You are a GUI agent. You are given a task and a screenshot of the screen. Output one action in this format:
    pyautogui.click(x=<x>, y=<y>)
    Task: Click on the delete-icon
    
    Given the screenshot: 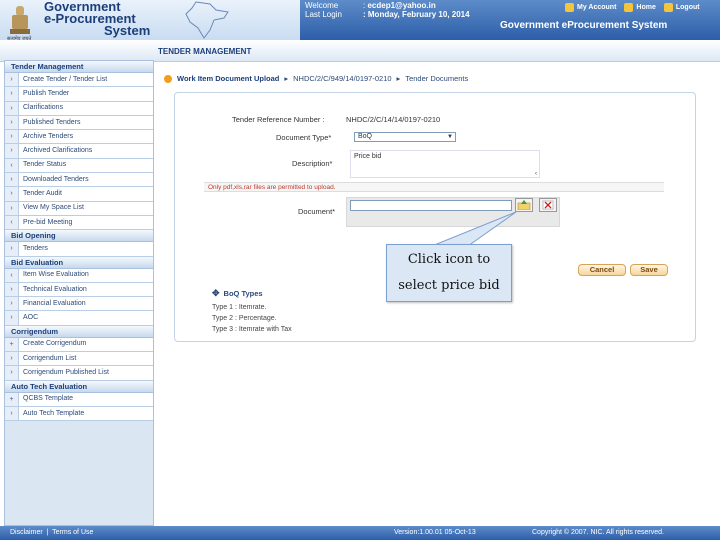 What is the action you would take?
    pyautogui.click(x=548, y=205)
    